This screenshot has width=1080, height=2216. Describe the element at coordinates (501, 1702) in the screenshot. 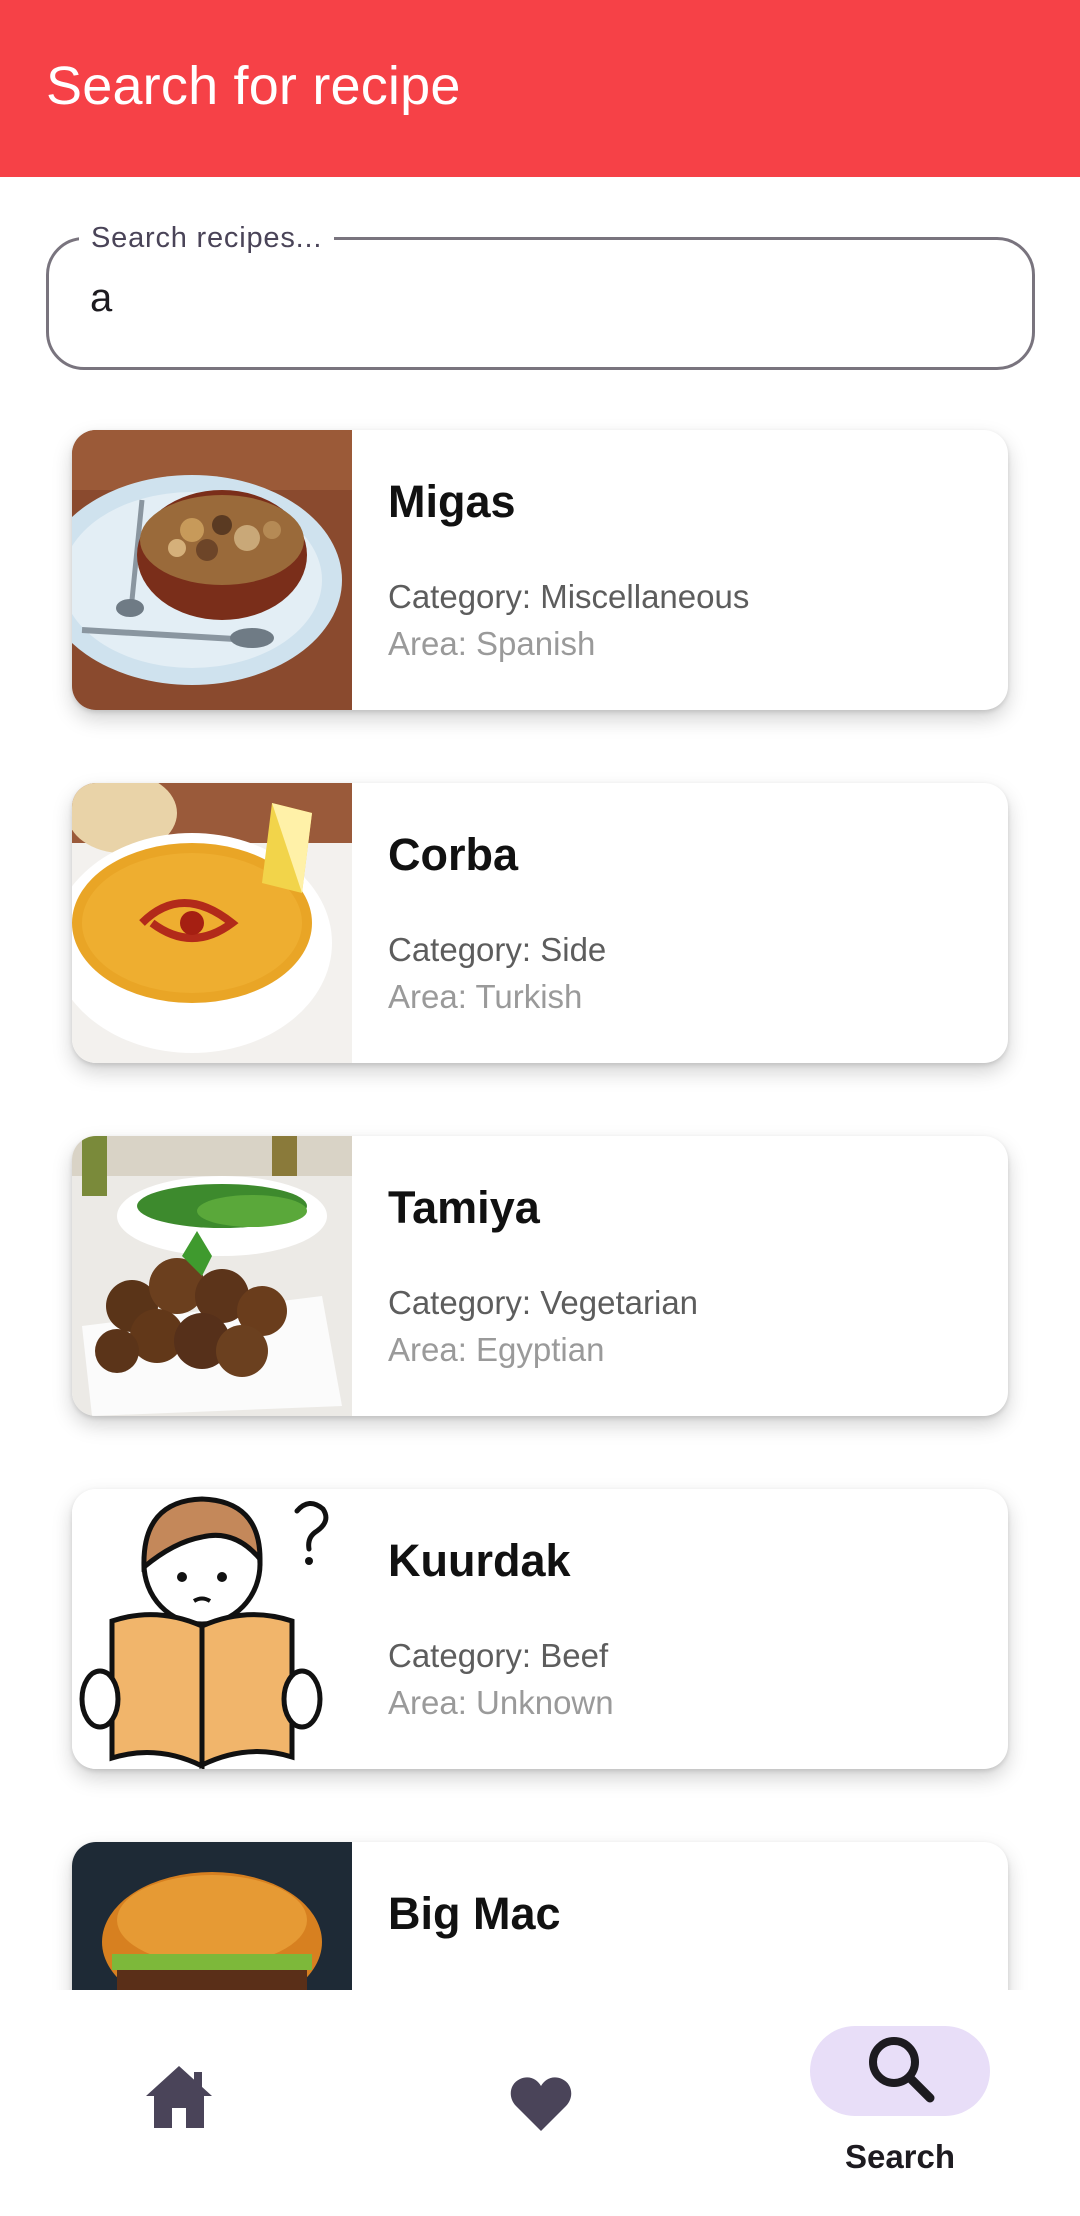

I see `recipe-area: Area: Unknown` at that location.